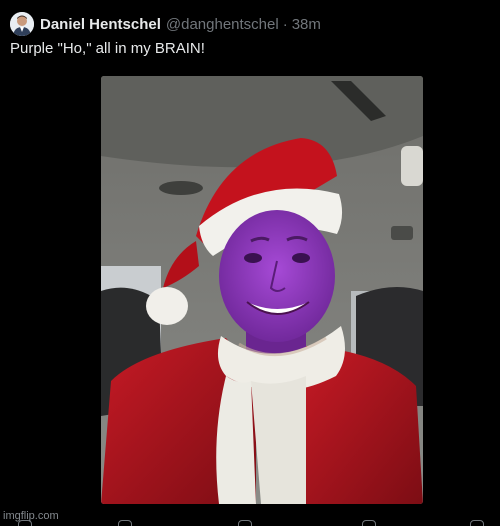 The image size is (500, 526). What do you see at coordinates (31, 516) in the screenshot?
I see `imgflip-watermark: imgflip.com` at bounding box center [31, 516].